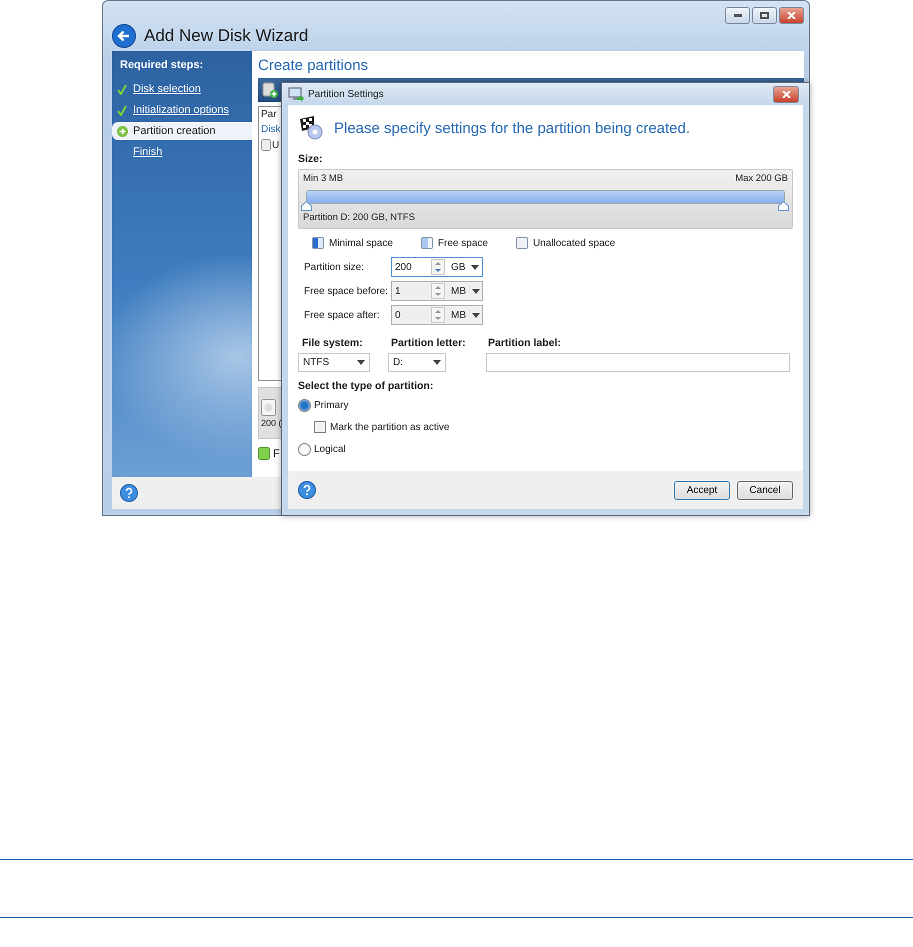 The height and width of the screenshot is (947, 913). What do you see at coordinates (311, 128) in the screenshot?
I see `flag-gear-icon` at bounding box center [311, 128].